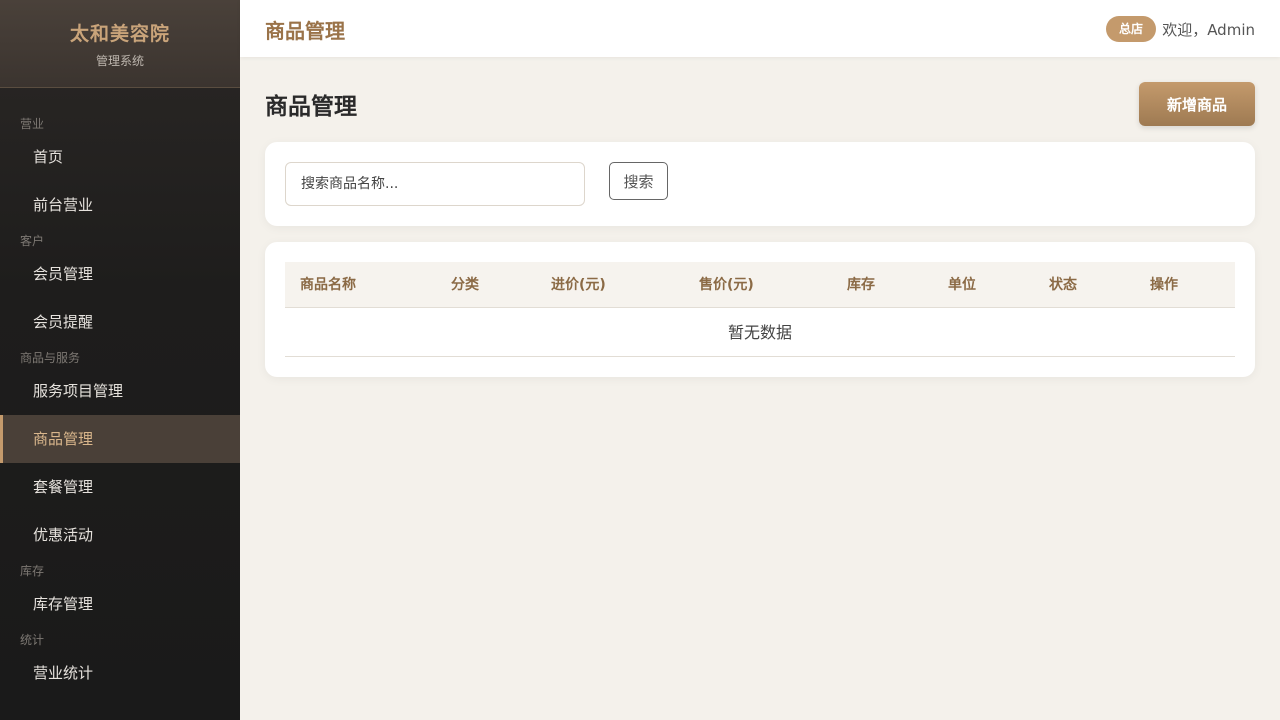  Describe the element at coordinates (1197, 104) in the screenshot. I see `add-product-button: 新增商品` at that location.